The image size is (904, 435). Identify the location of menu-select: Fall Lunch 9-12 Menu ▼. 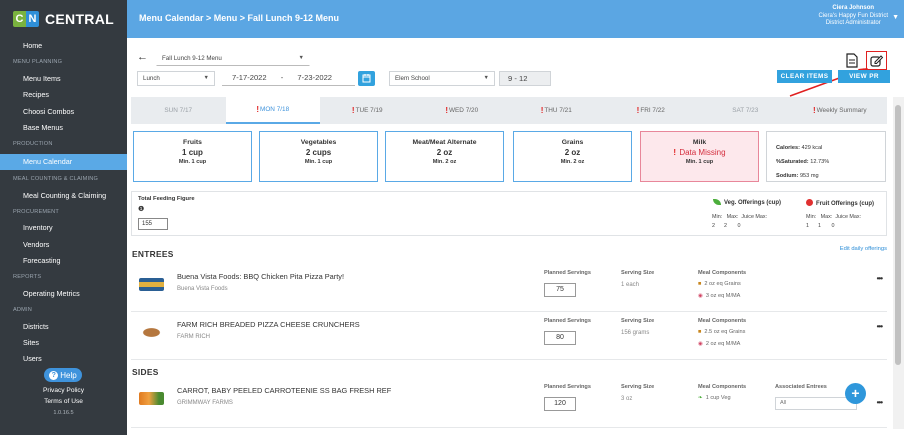
(233, 58).